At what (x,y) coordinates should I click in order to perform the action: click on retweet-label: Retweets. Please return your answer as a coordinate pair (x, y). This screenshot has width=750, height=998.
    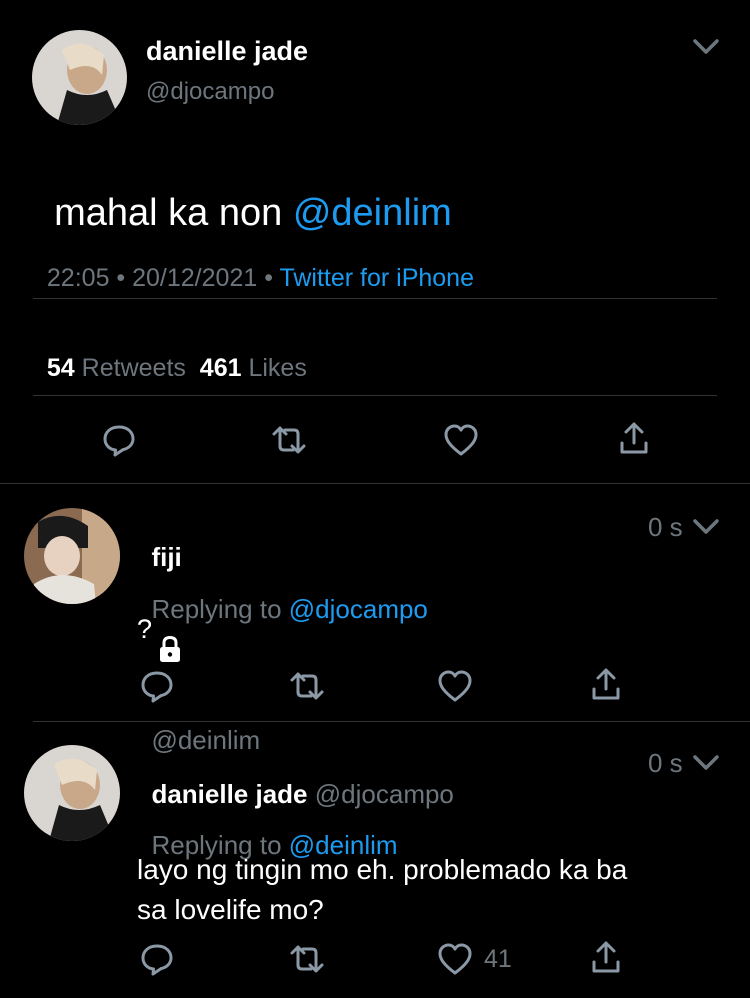
    Looking at the image, I should click on (133, 368).